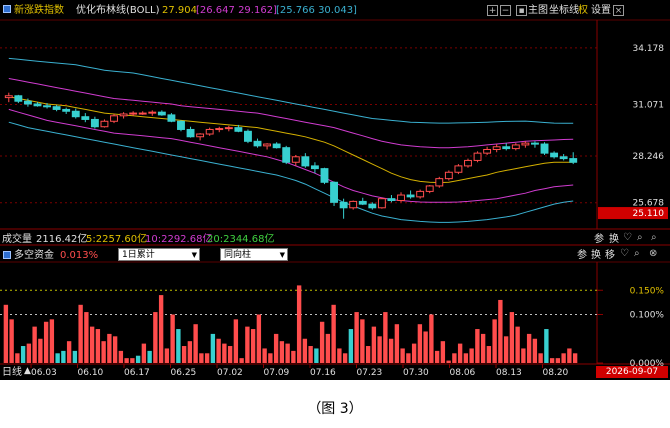 The image size is (670, 428). I want to click on volume-ma20: 20:2344.68亿, so click(241, 239).